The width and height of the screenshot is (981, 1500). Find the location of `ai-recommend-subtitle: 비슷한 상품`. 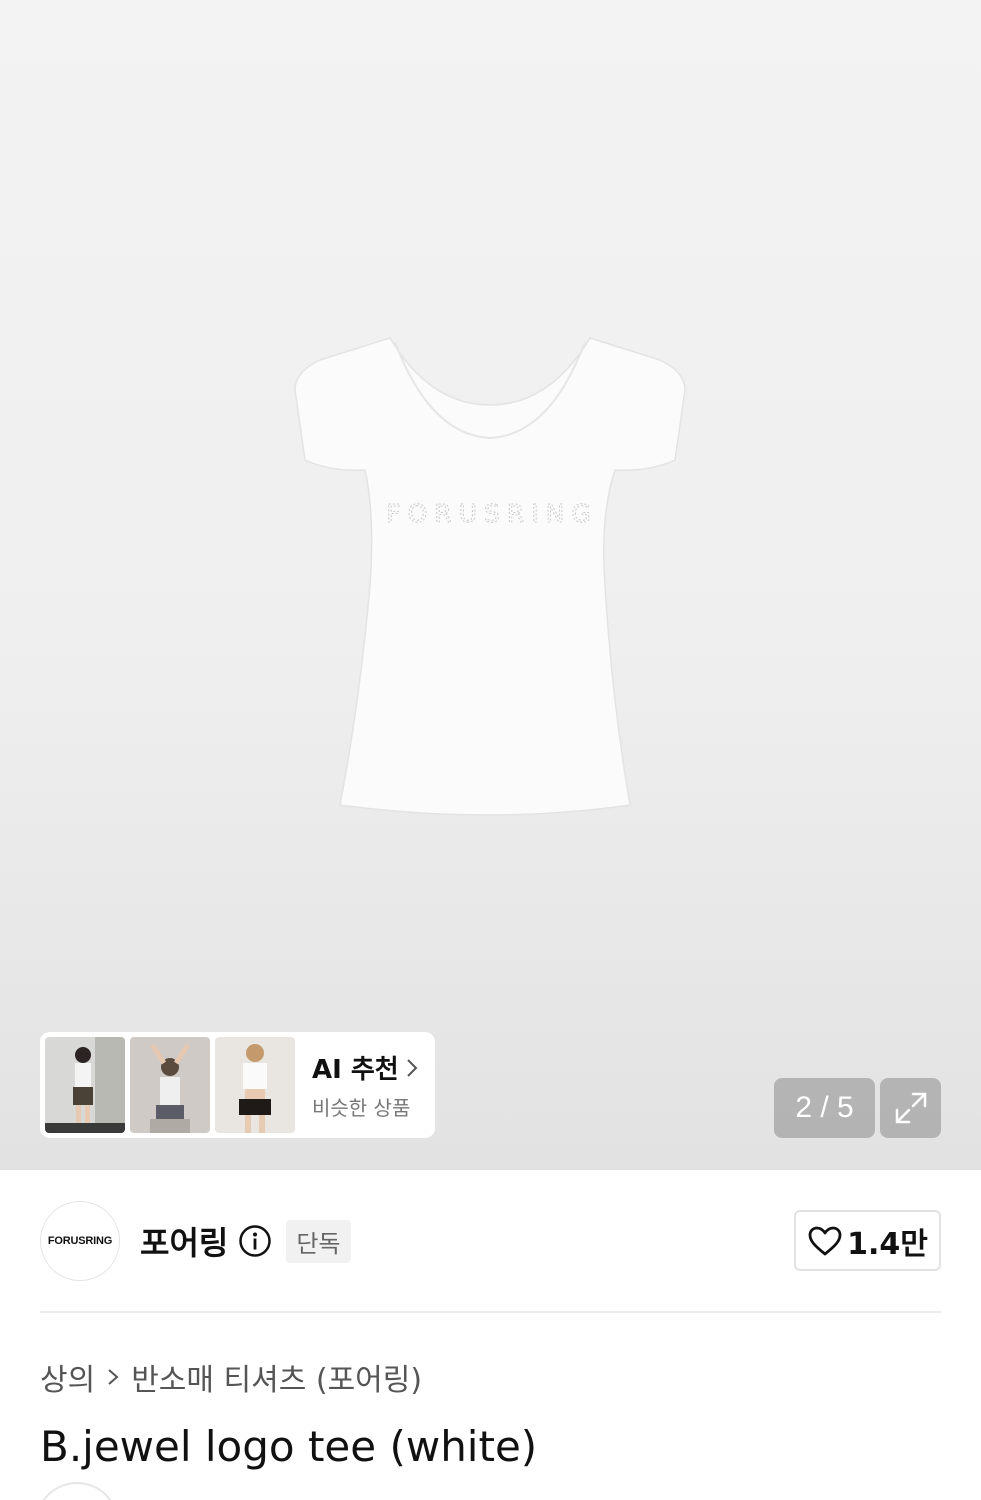

ai-recommend-subtitle: 비슷한 상품 is located at coordinates (361, 1108).